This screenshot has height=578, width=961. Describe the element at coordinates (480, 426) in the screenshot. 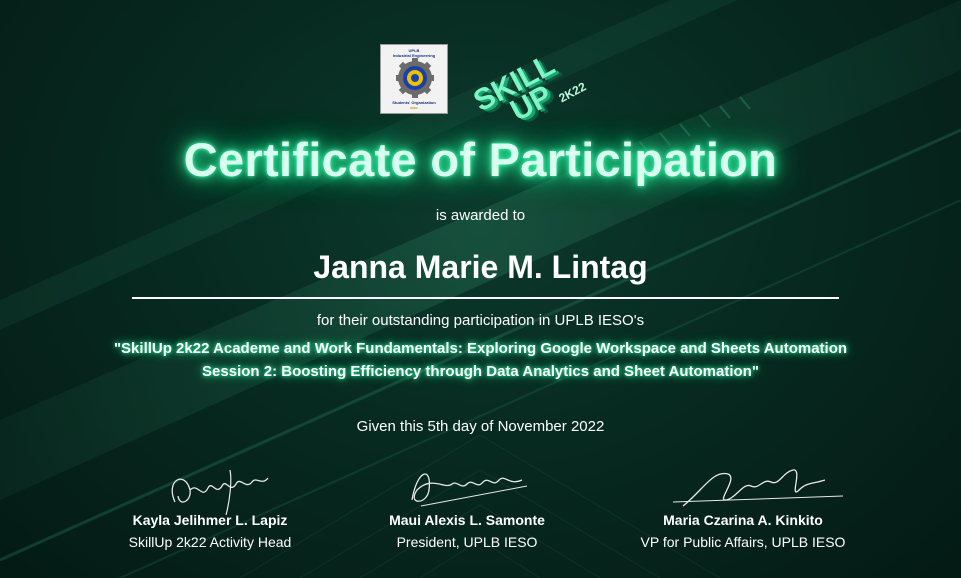

I see `given-date: Given this 5th day of November 2022` at that location.